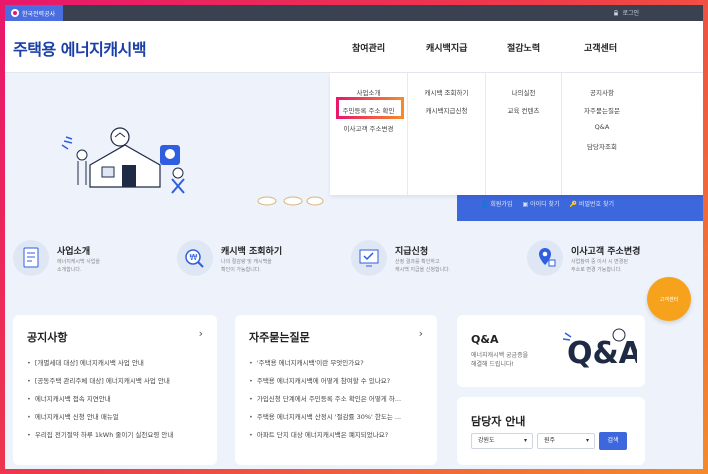 The height and width of the screenshot is (474, 708). I want to click on find-password-label: 비밀번호 찾기, so click(596, 204).